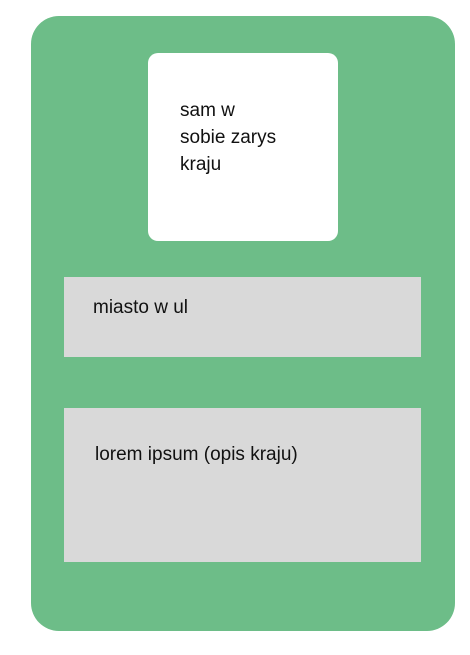 Image resolution: width=470 pixels, height=655 pixels. I want to click on country-outline-box: sam w sobie zarys kraju, so click(243, 147).